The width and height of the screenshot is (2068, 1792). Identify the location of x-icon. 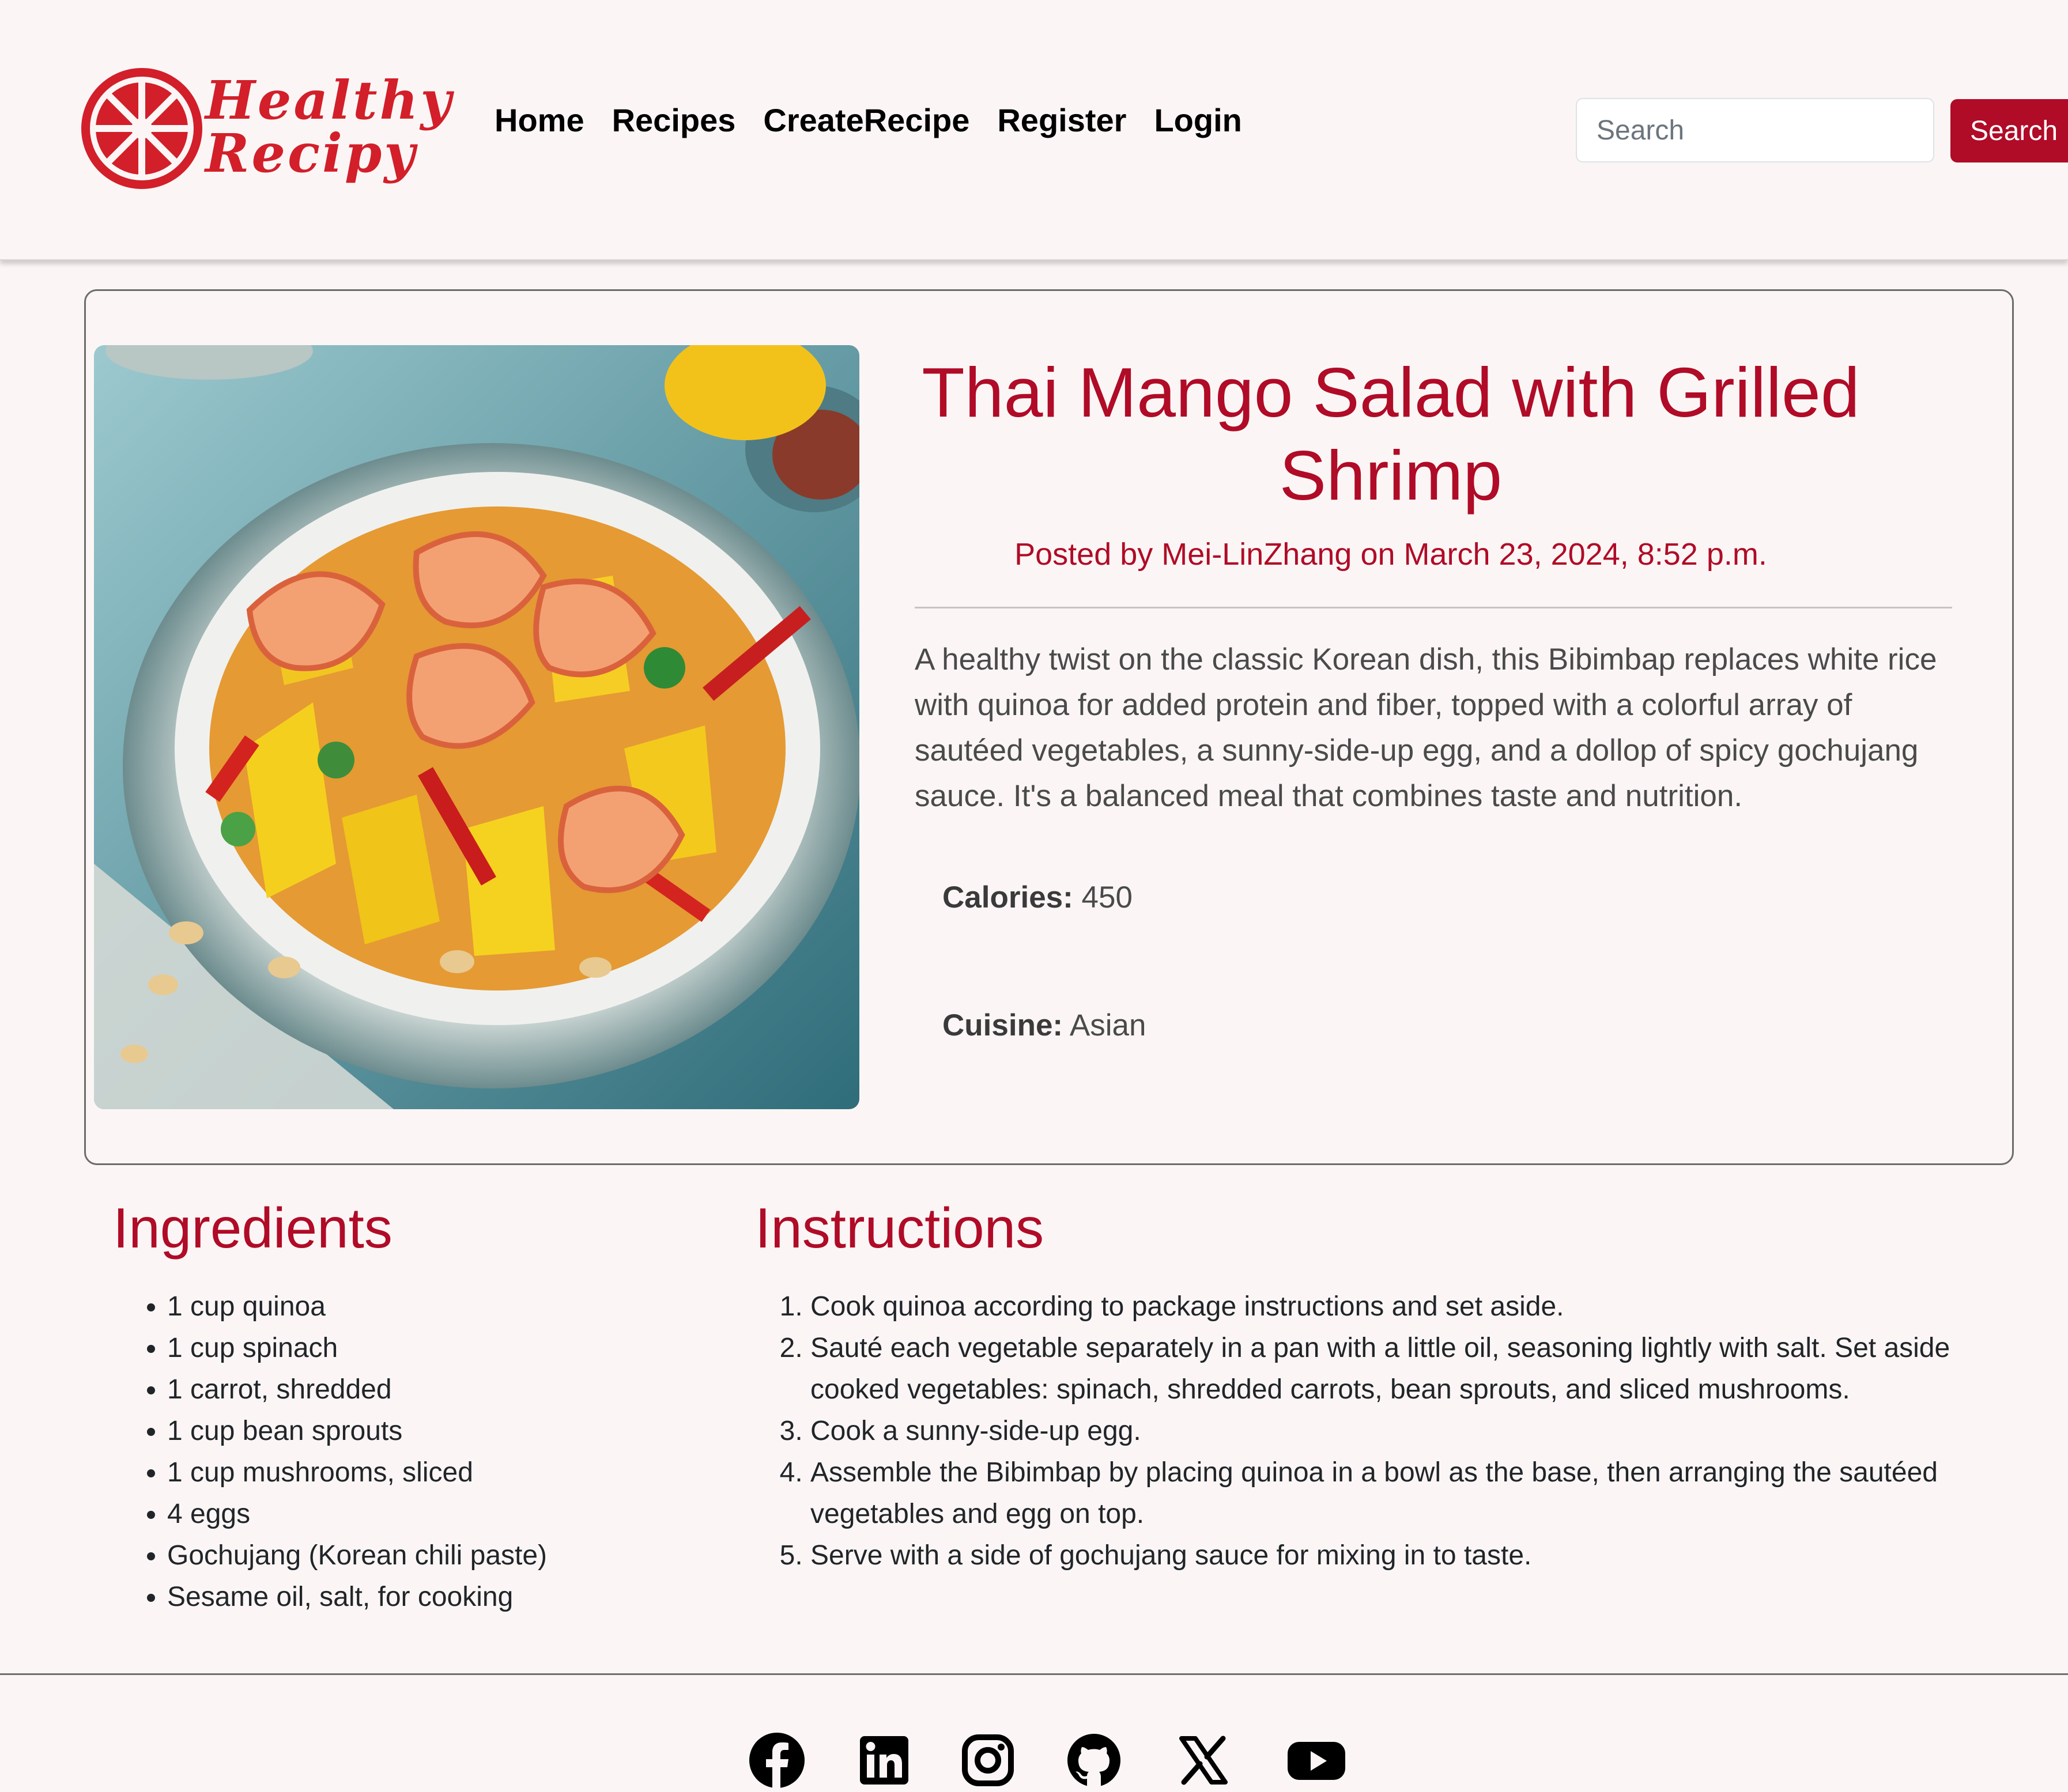
(1203, 1760).